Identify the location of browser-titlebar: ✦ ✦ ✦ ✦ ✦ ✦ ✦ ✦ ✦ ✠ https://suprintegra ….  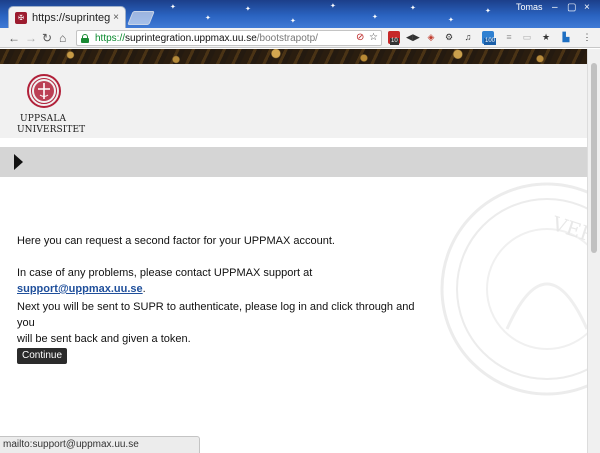
(300, 14).